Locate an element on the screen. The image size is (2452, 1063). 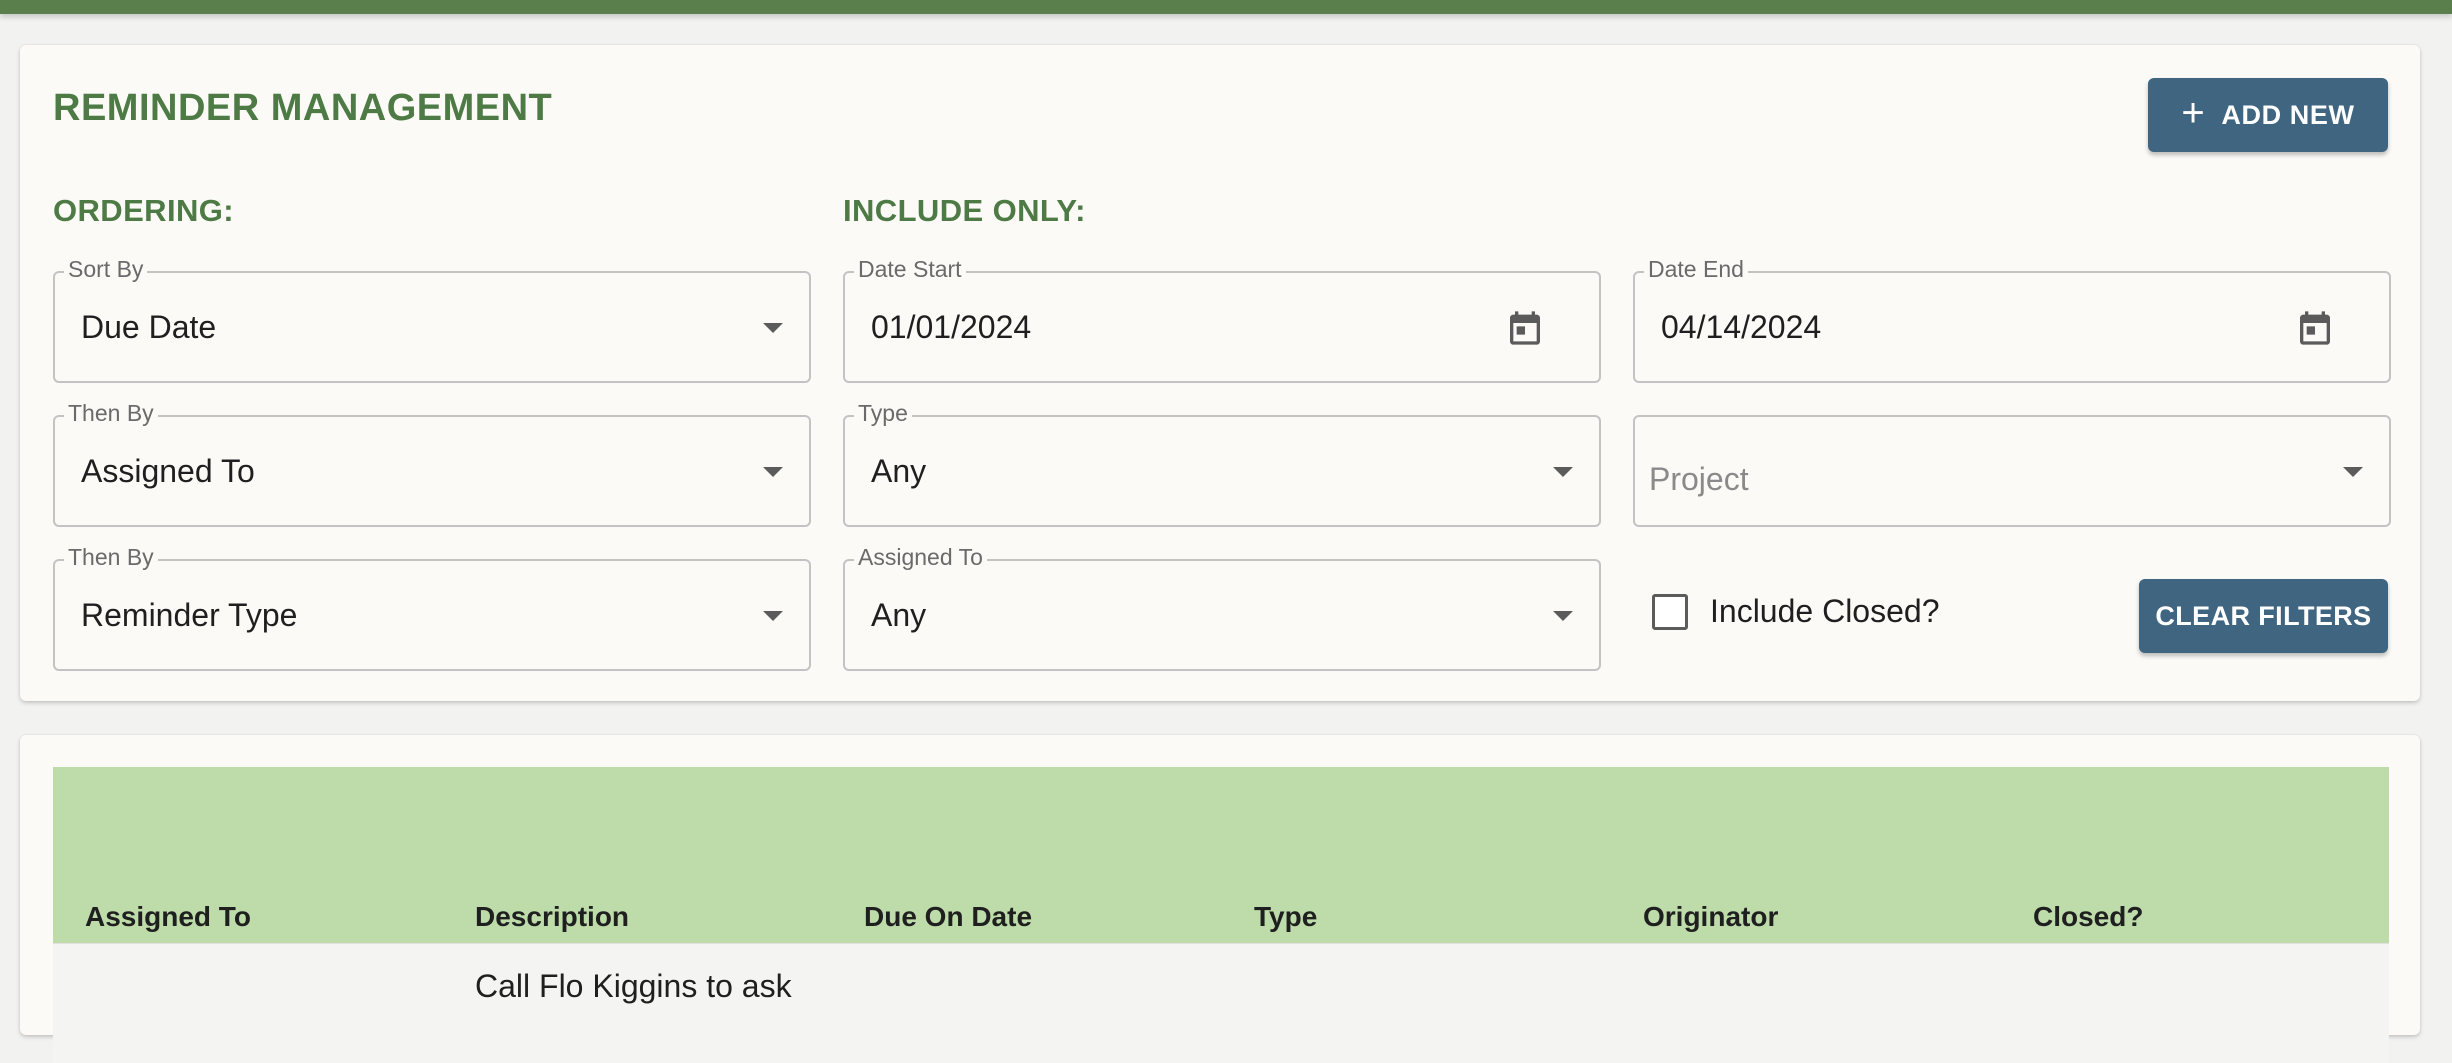
ordering-heading: ORDERING: is located at coordinates (143, 210).